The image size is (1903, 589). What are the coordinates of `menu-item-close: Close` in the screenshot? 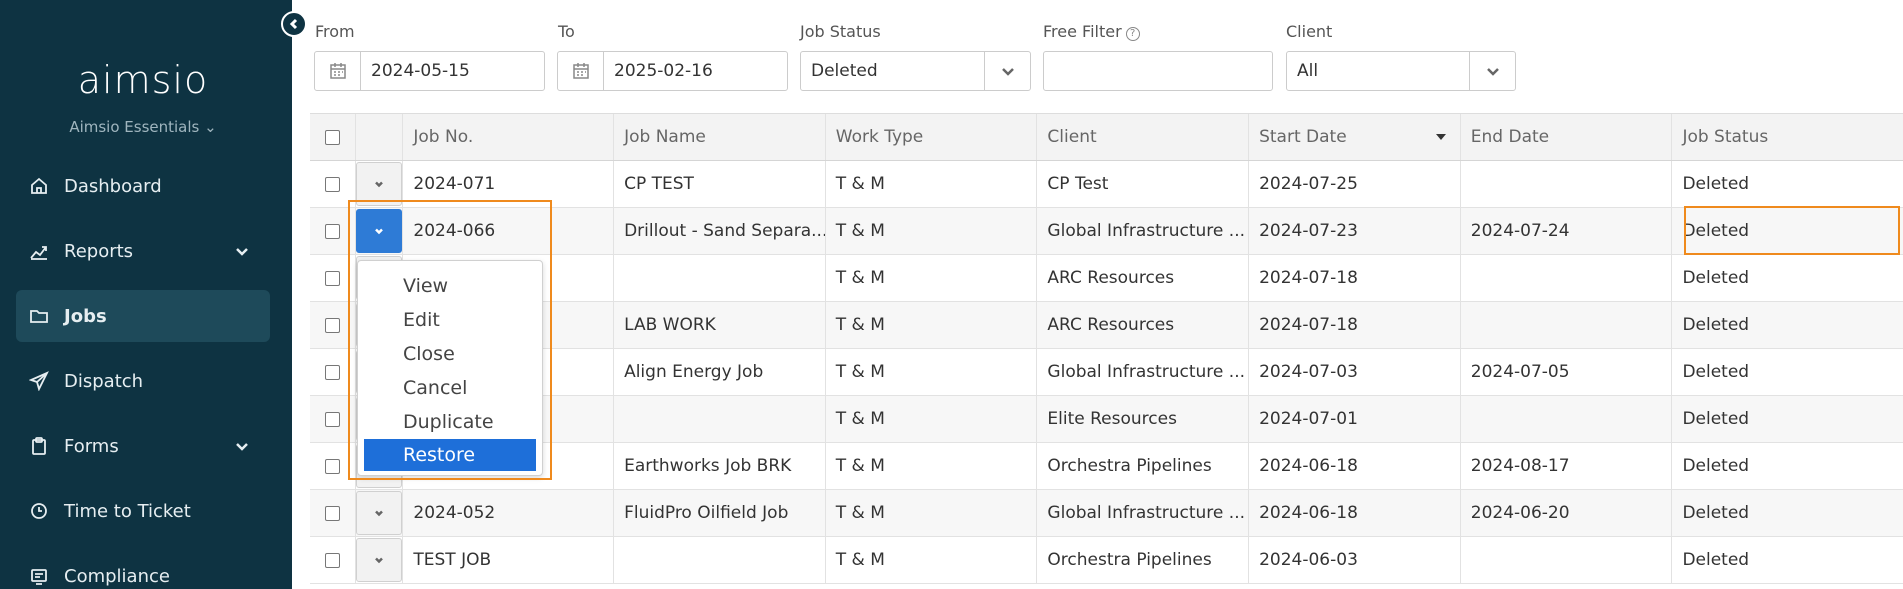 It's located at (450, 354).